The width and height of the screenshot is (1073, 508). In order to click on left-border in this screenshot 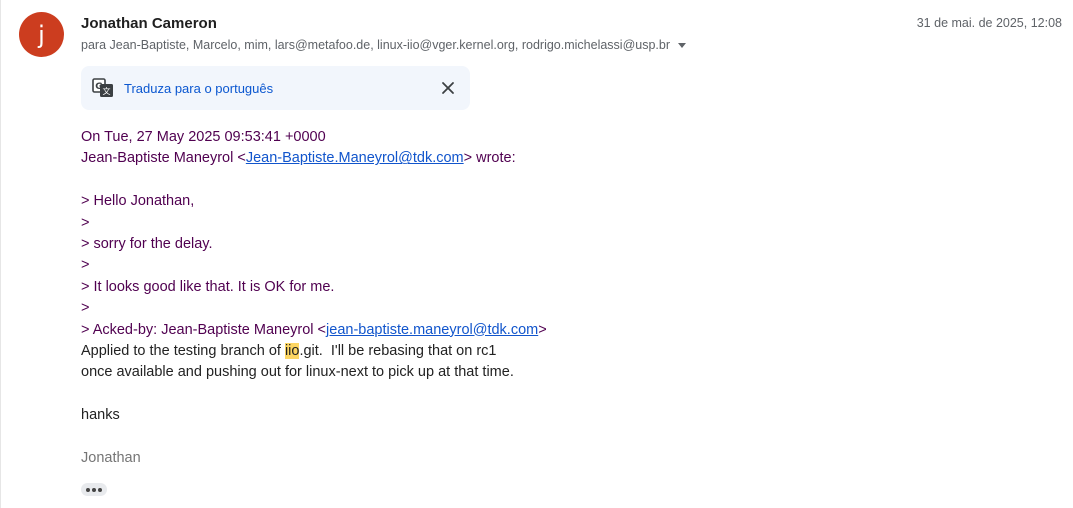, I will do `click(0, 254)`.